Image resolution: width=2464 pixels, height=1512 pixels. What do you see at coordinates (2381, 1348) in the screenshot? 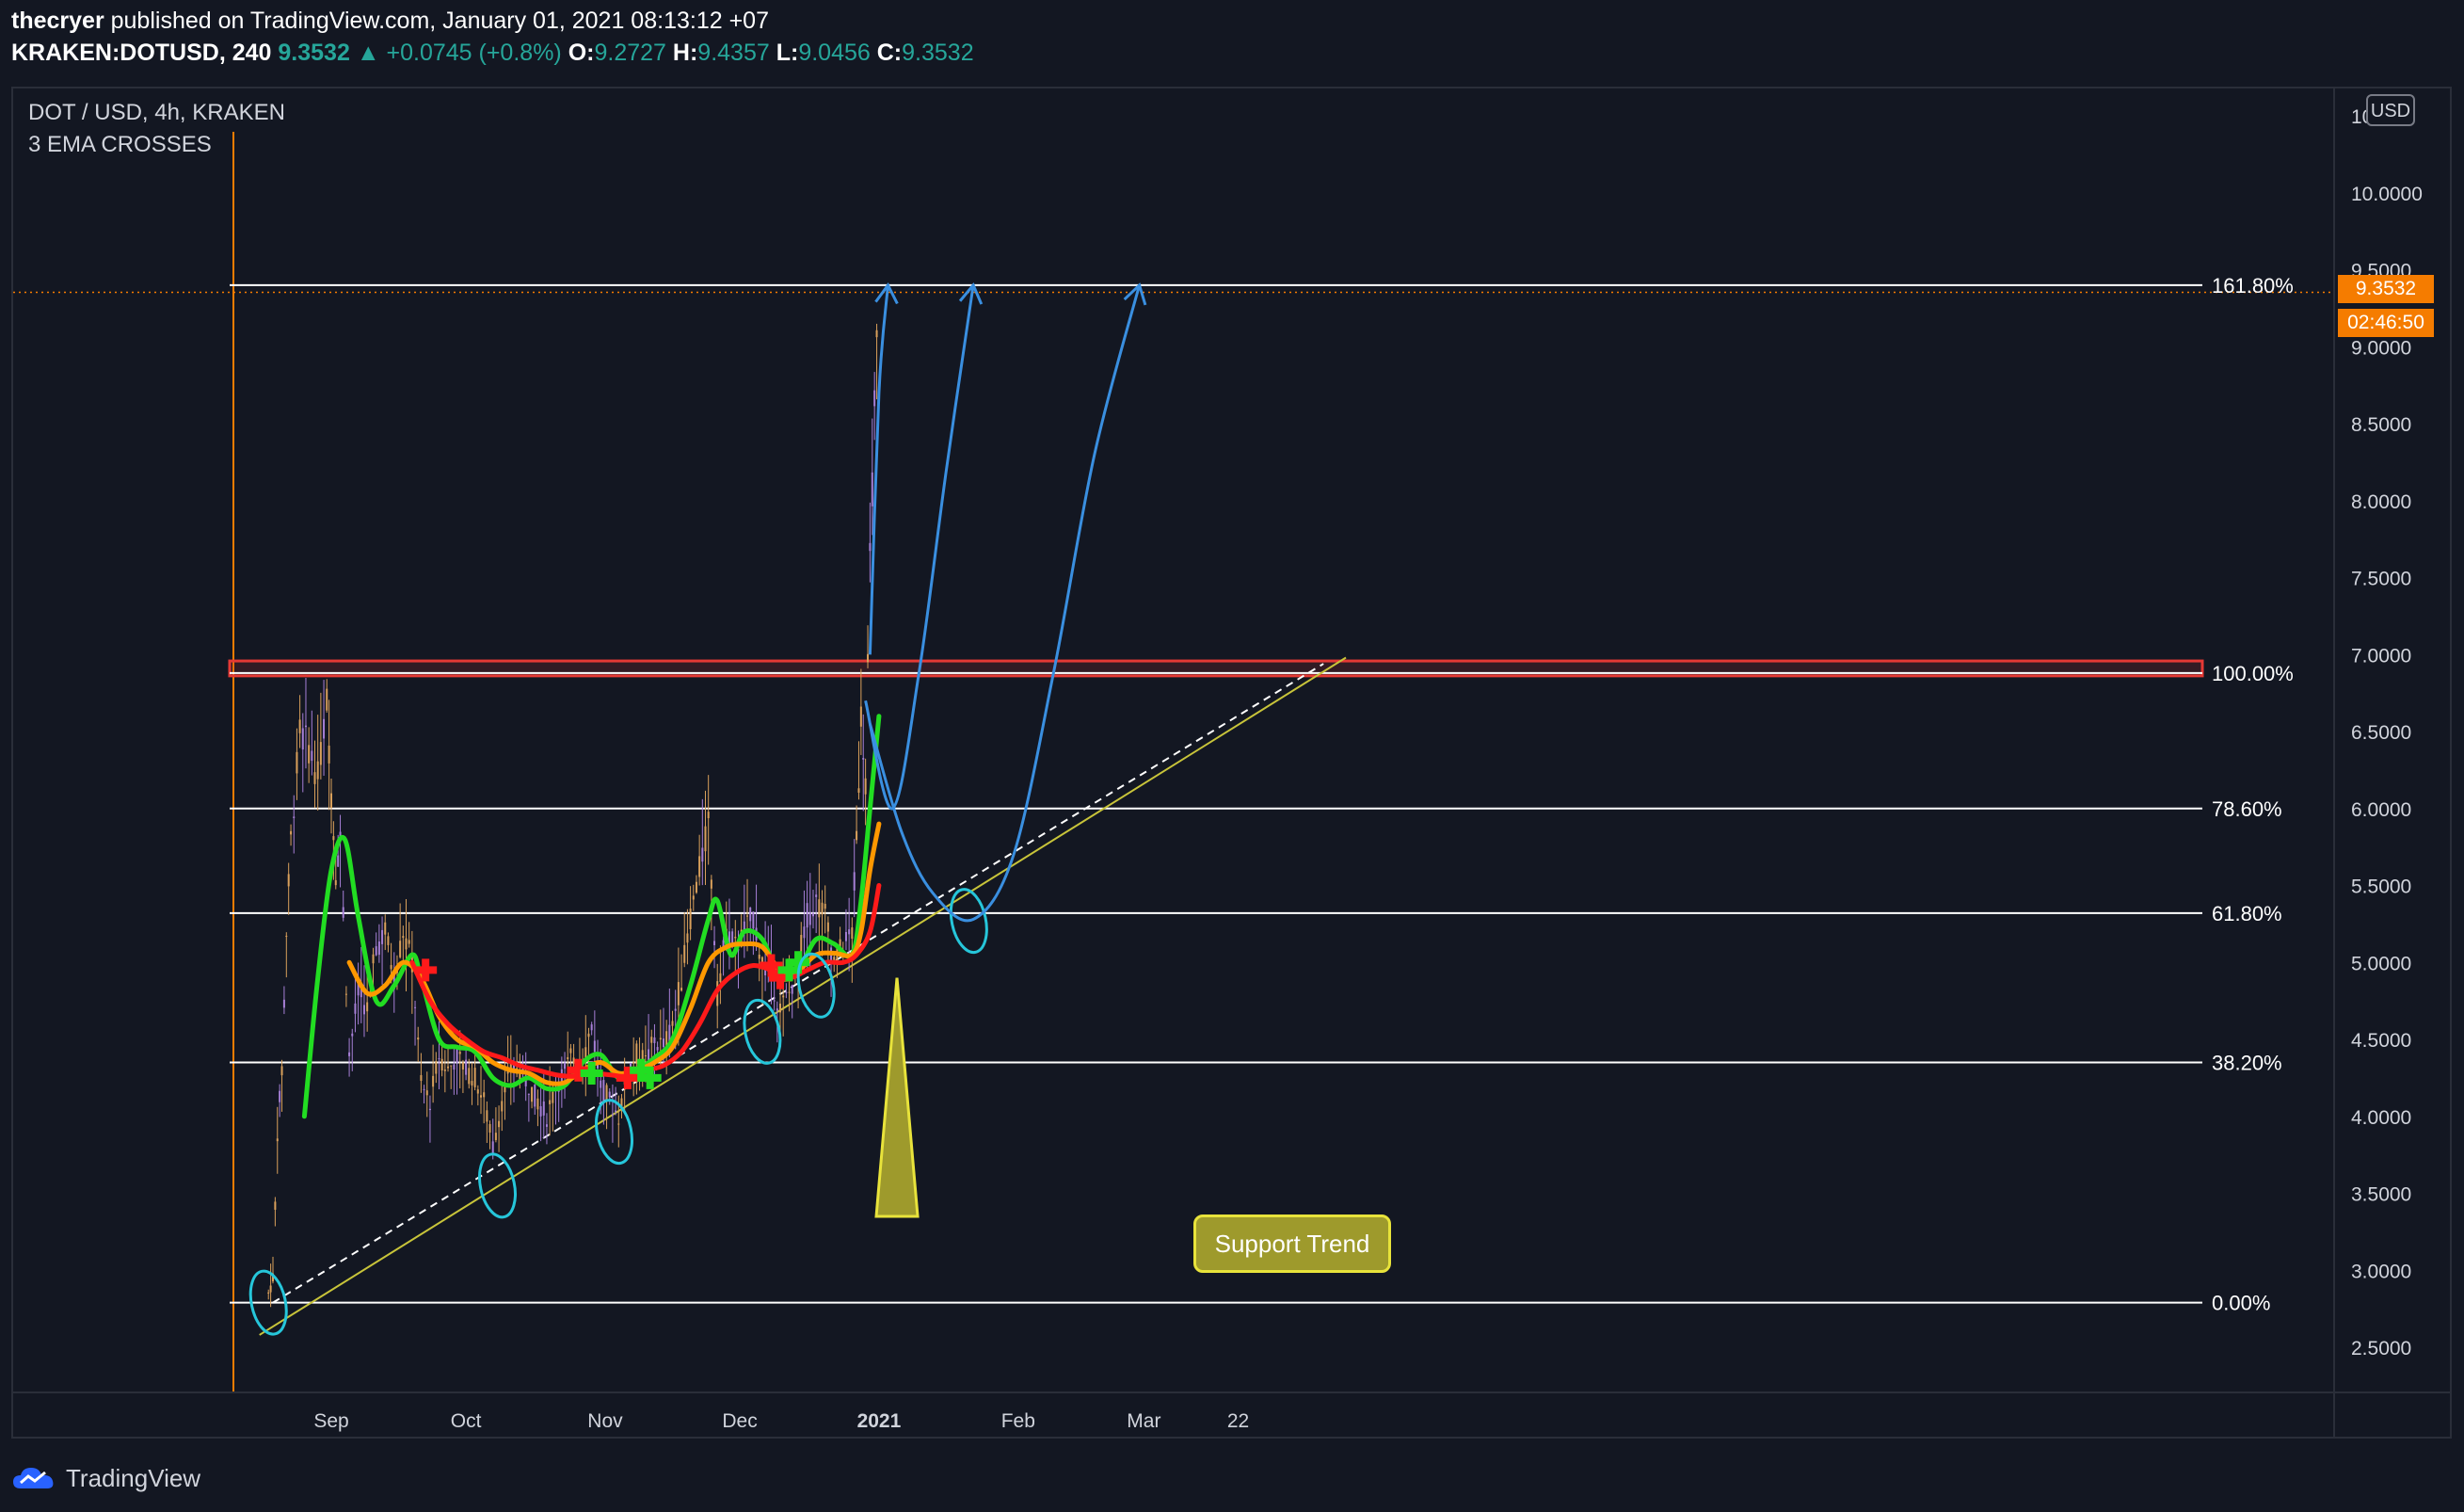
I see `price-tick-label: 2.5000` at bounding box center [2381, 1348].